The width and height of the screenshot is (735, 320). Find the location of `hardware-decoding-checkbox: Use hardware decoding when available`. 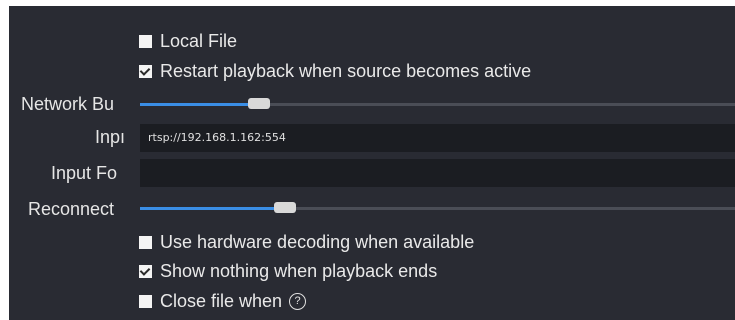

hardware-decoding-checkbox: Use hardware decoding when available is located at coordinates (306, 242).